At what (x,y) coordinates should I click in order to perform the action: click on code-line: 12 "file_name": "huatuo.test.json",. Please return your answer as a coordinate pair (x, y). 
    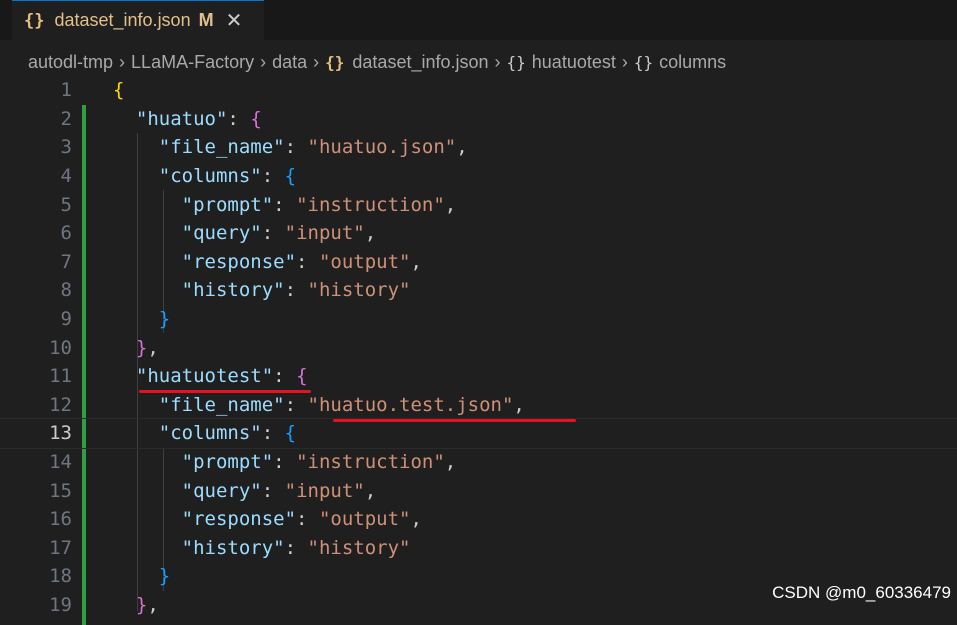
    Looking at the image, I should click on (478, 405).